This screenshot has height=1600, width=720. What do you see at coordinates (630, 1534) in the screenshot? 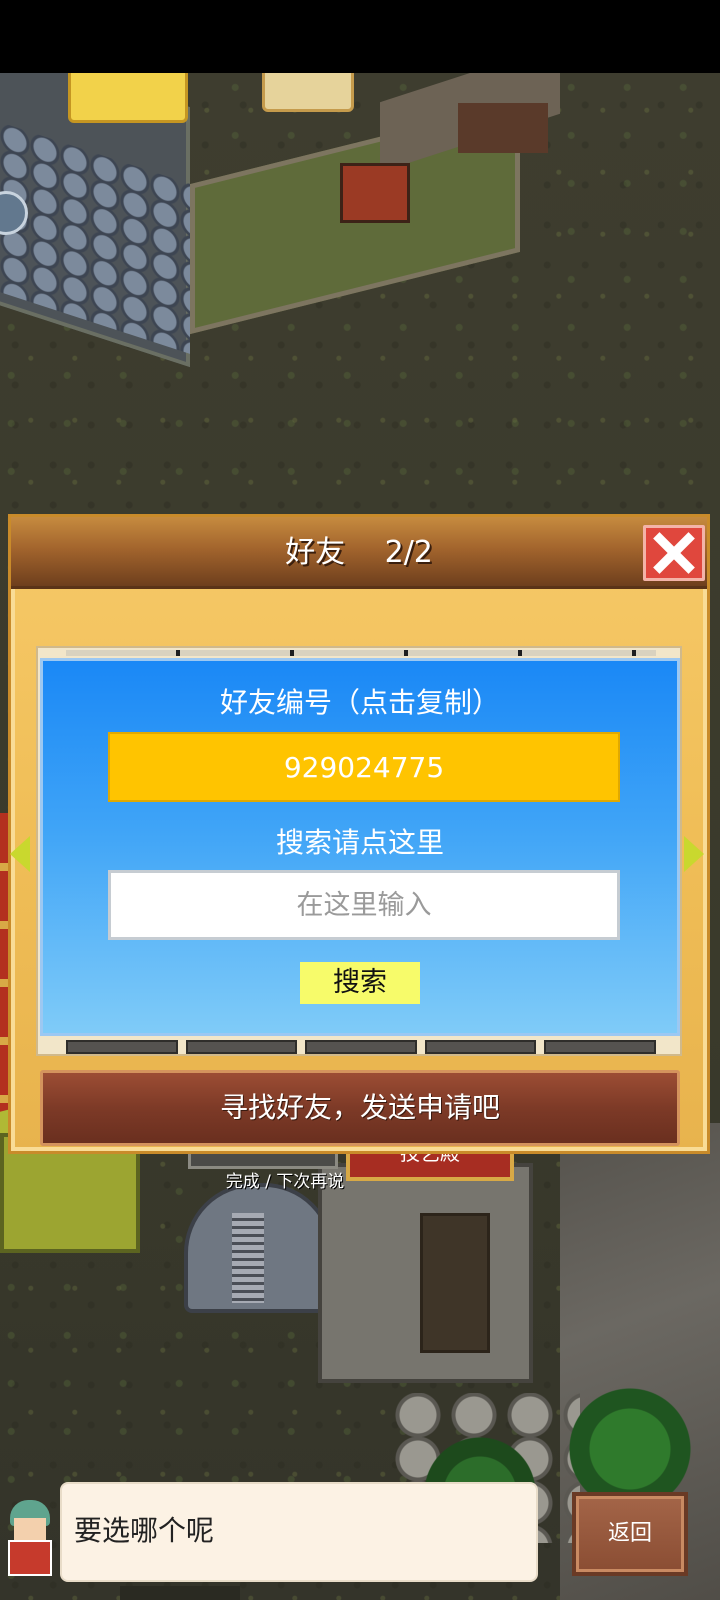
I see `back-button: 返回` at bounding box center [630, 1534].